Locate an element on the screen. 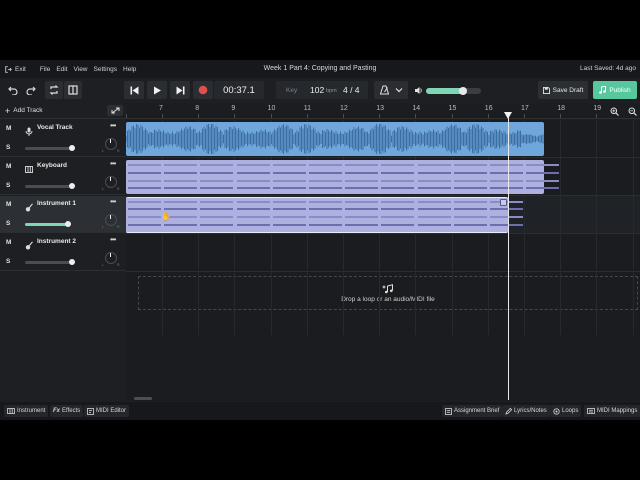  fx-icon: Fx is located at coordinates (57, 411).